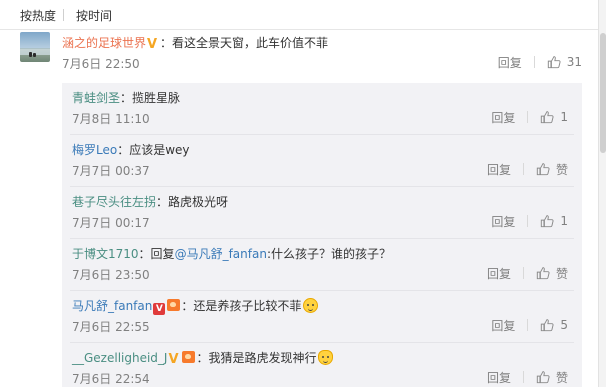  What do you see at coordinates (114, 202) in the screenshot?
I see `reply-username: 巷子尽头往左拐` at bounding box center [114, 202].